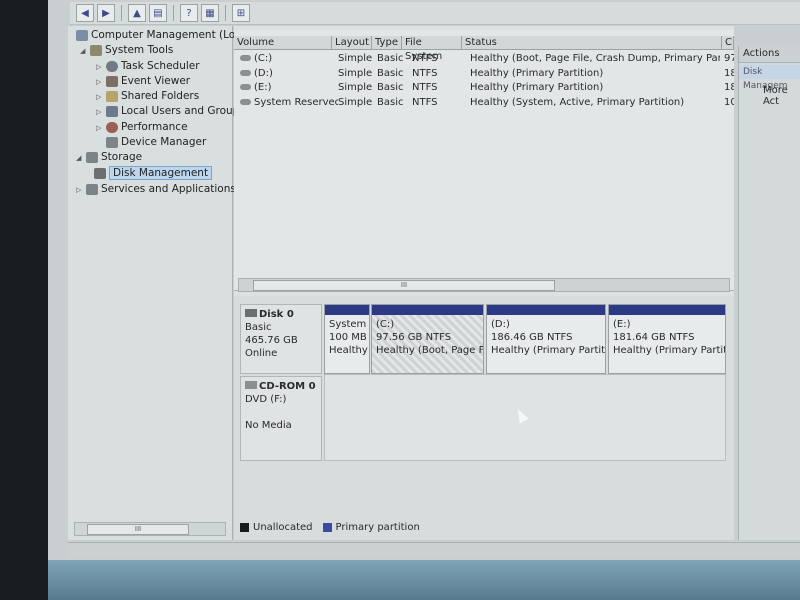  What do you see at coordinates (148, 66) in the screenshot?
I see `tree-item-task-scheduler: ▷ Task Scheduler` at bounding box center [148, 66].